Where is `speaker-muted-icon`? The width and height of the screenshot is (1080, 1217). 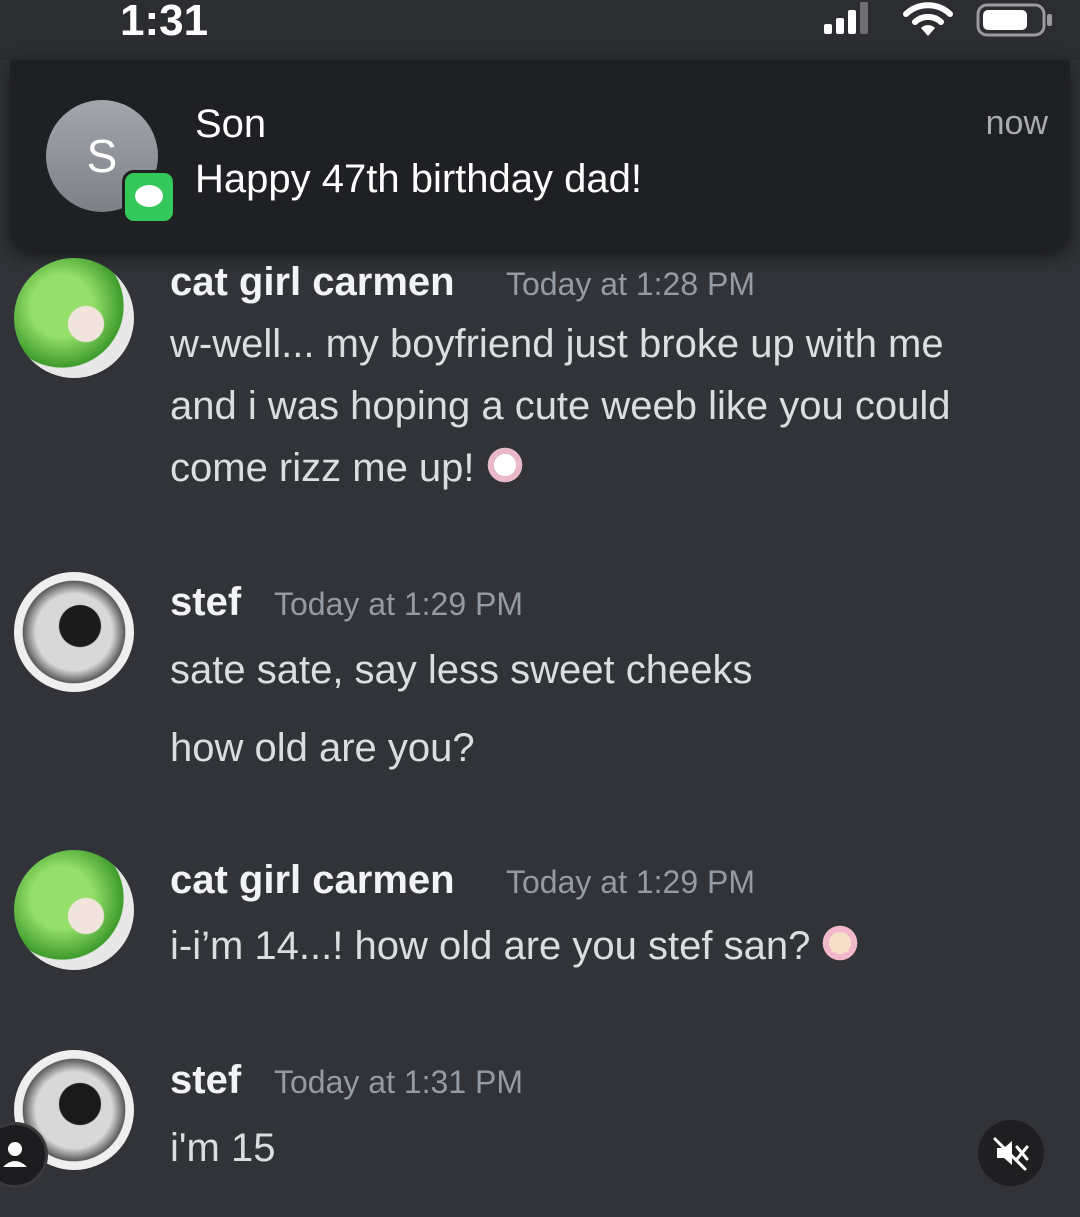 speaker-muted-icon is located at coordinates (1011, 1154).